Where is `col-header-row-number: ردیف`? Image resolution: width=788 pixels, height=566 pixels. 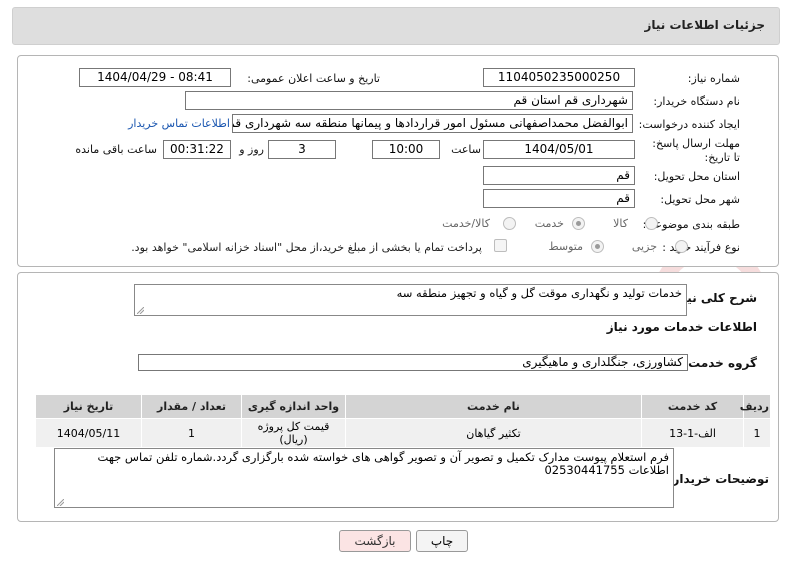 col-header-row-number: ردیف is located at coordinates (755, 406).